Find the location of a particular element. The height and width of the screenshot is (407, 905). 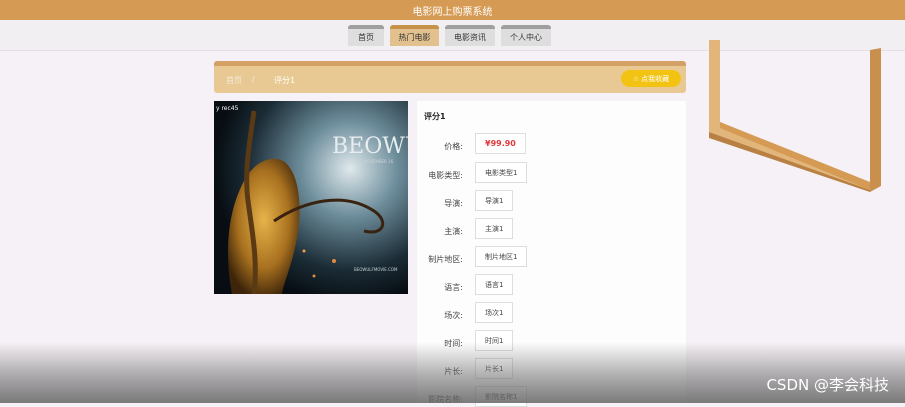

breadcrumb-home-link: 首页 is located at coordinates (234, 80).